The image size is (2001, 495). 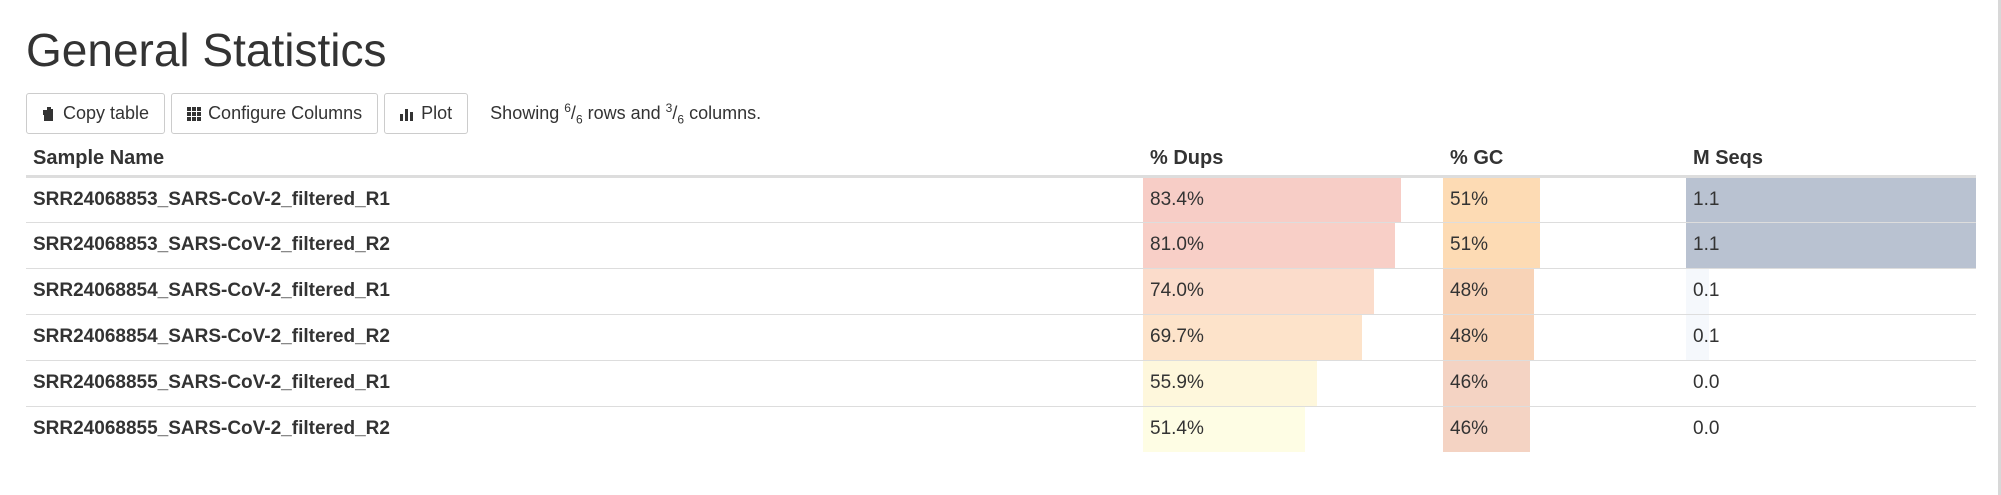 I want to click on table-header-row: Sample Name % Dups % GC M Seqs, so click(x=1001, y=160).